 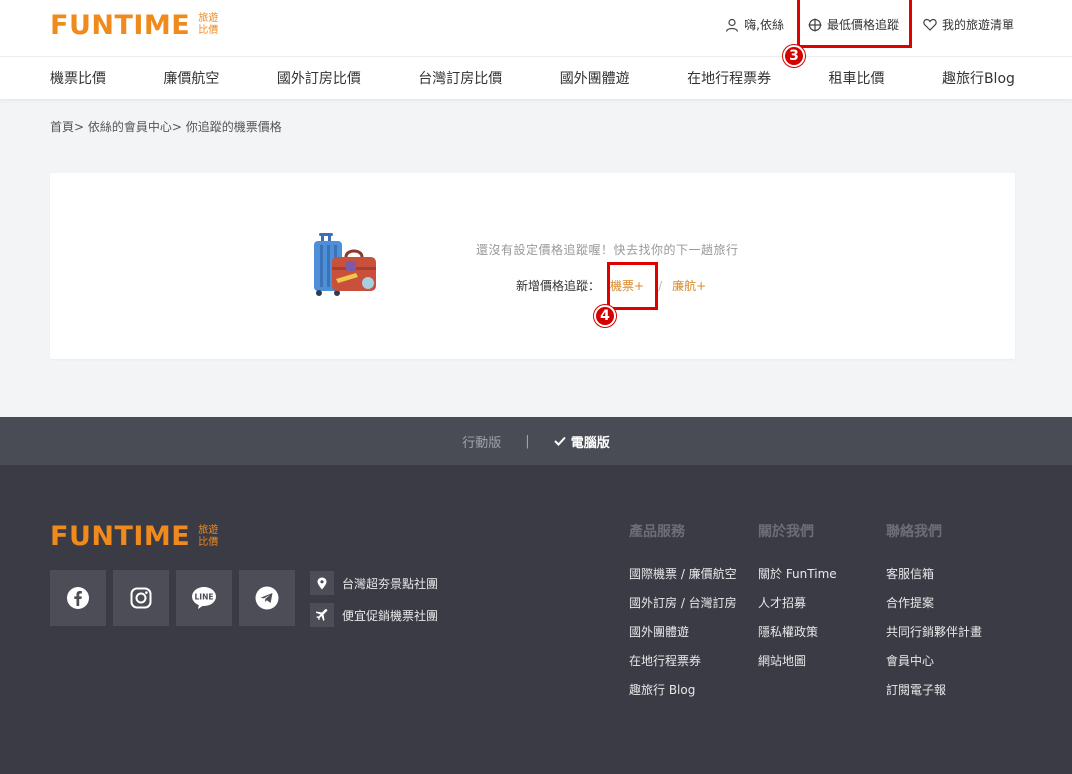 I want to click on line-icon: LINE, so click(x=204, y=598).